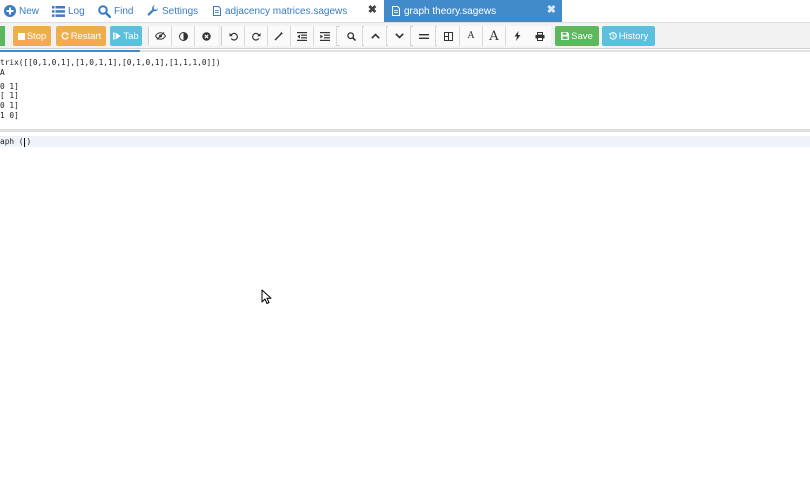 The image size is (810, 480). I want to click on columns-icon, so click(448, 36).